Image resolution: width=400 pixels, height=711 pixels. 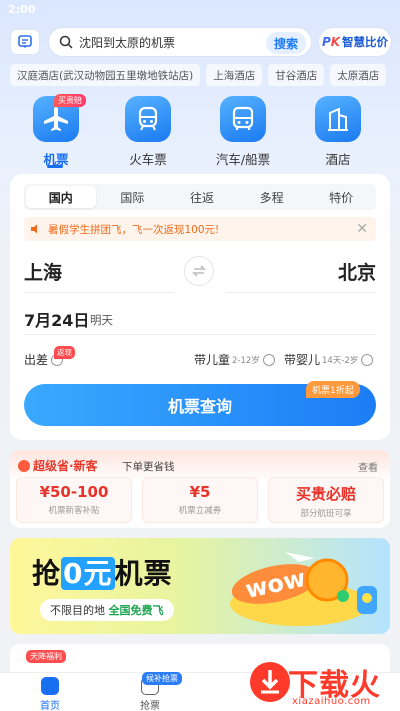 I want to click on nav-grab-label: 抢票, so click(x=150, y=706).